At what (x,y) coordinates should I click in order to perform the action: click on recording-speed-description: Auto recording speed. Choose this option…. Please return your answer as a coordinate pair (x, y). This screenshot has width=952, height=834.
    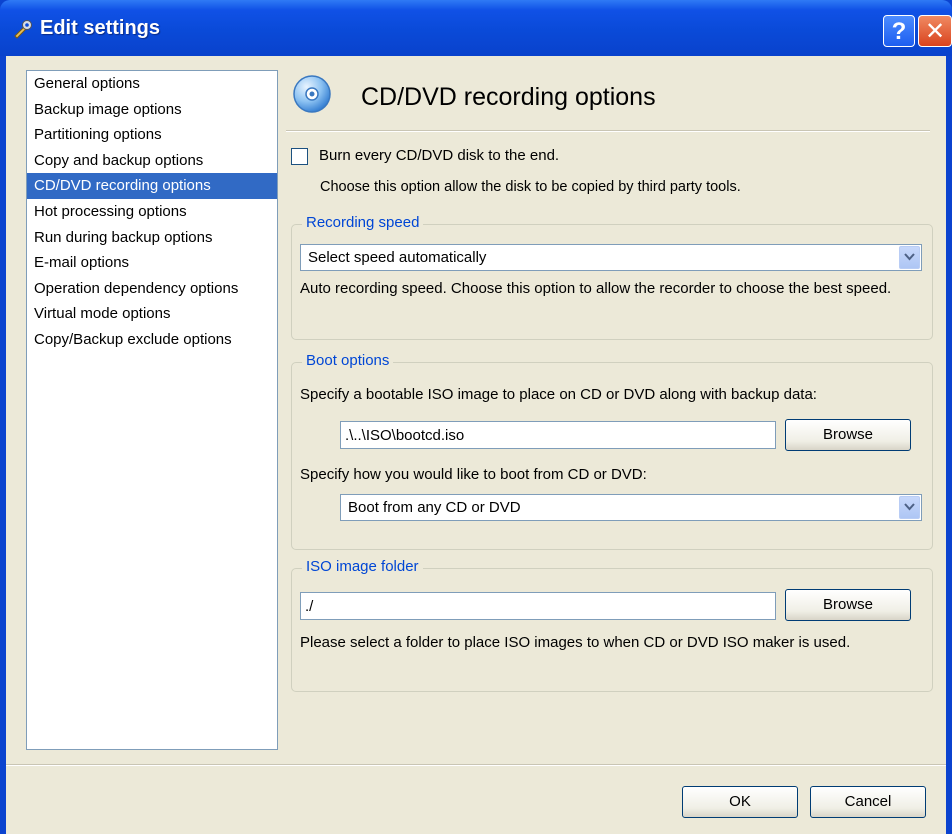
    Looking at the image, I should click on (596, 288).